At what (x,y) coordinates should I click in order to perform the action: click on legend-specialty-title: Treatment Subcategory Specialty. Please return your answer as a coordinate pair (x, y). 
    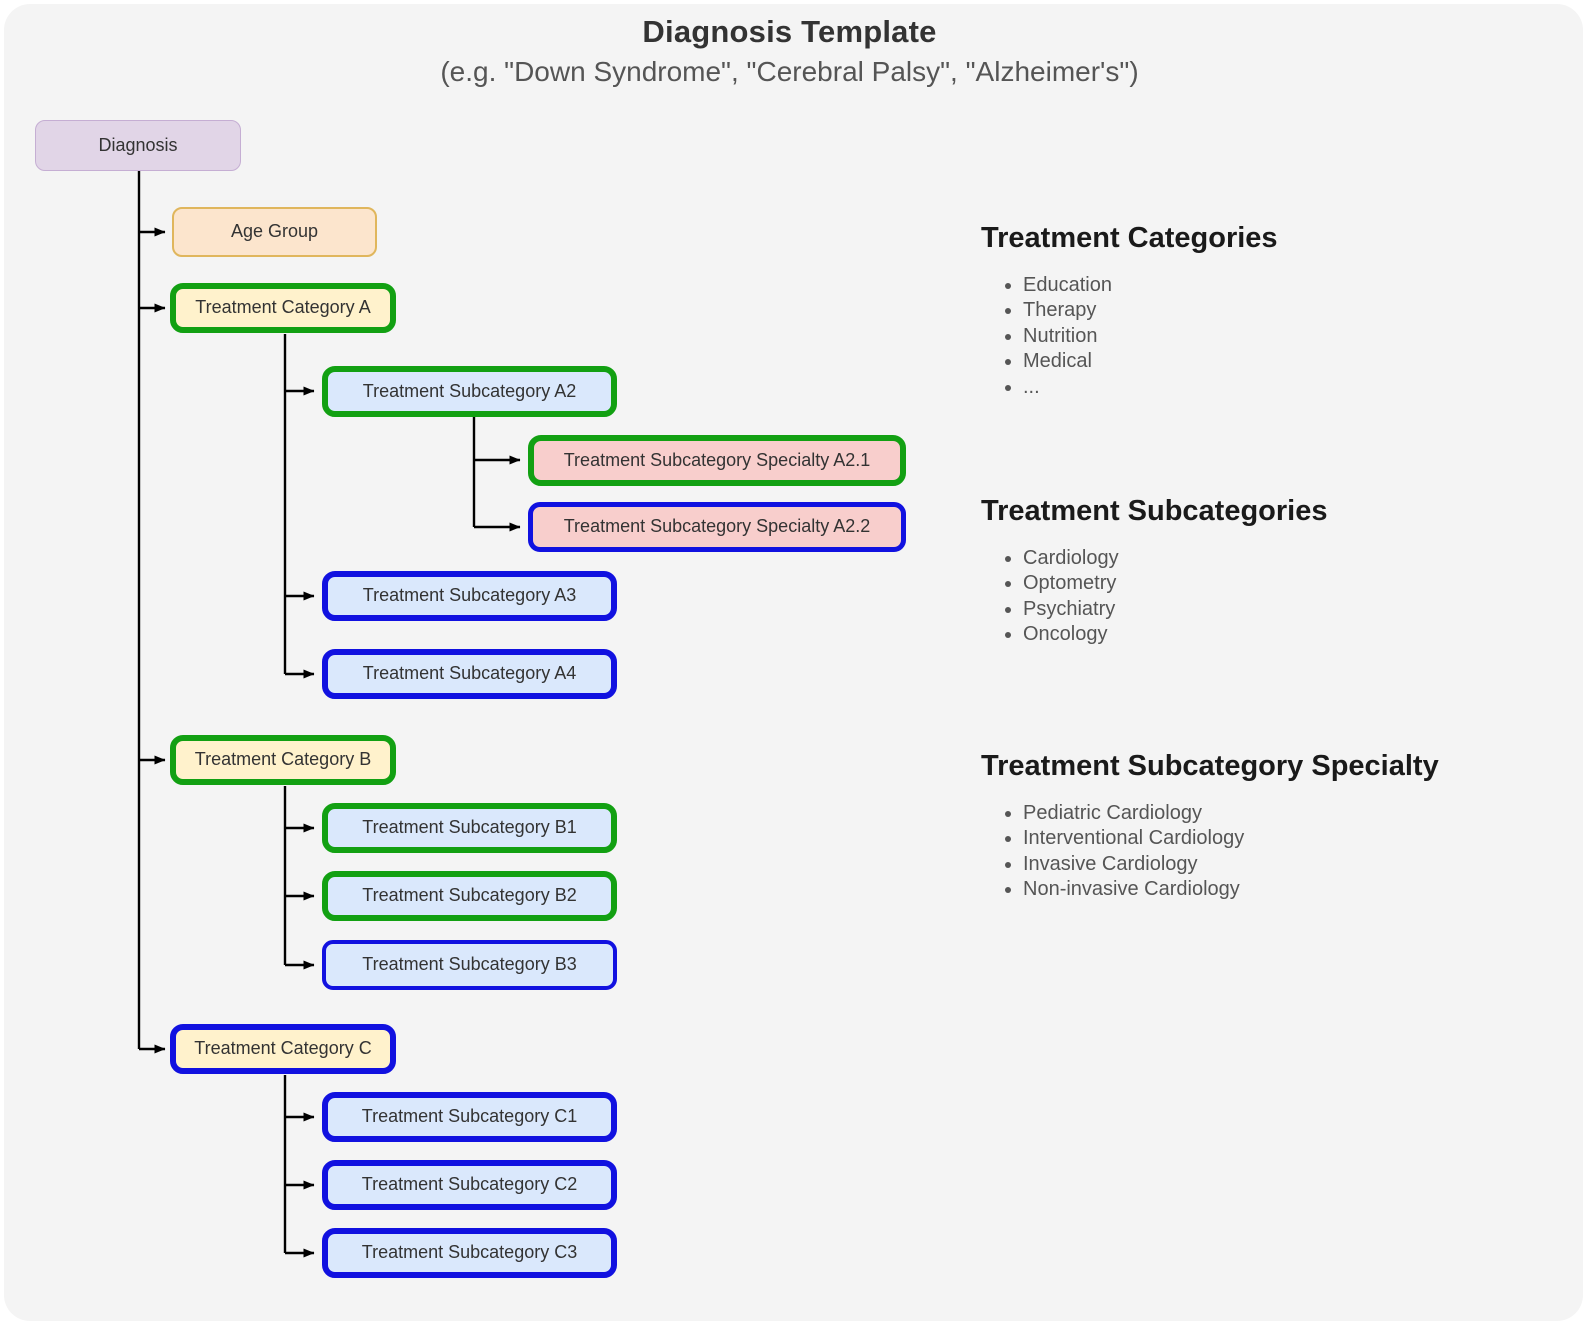
    Looking at the image, I should click on (1210, 766).